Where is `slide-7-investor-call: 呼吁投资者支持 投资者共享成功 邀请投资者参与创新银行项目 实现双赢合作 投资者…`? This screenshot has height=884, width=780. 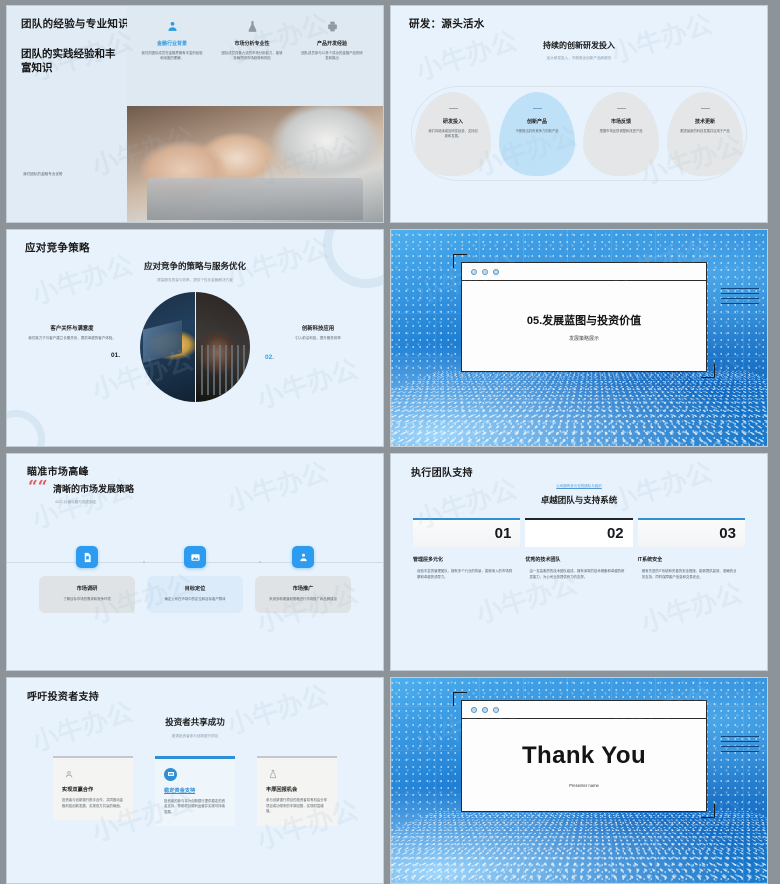
slide-7-investor-call: 呼吁投资者支持 投资者共享成功 邀请投资者参与创新银行项目 实现双赢合作 投资者… is located at coordinates (195, 780).